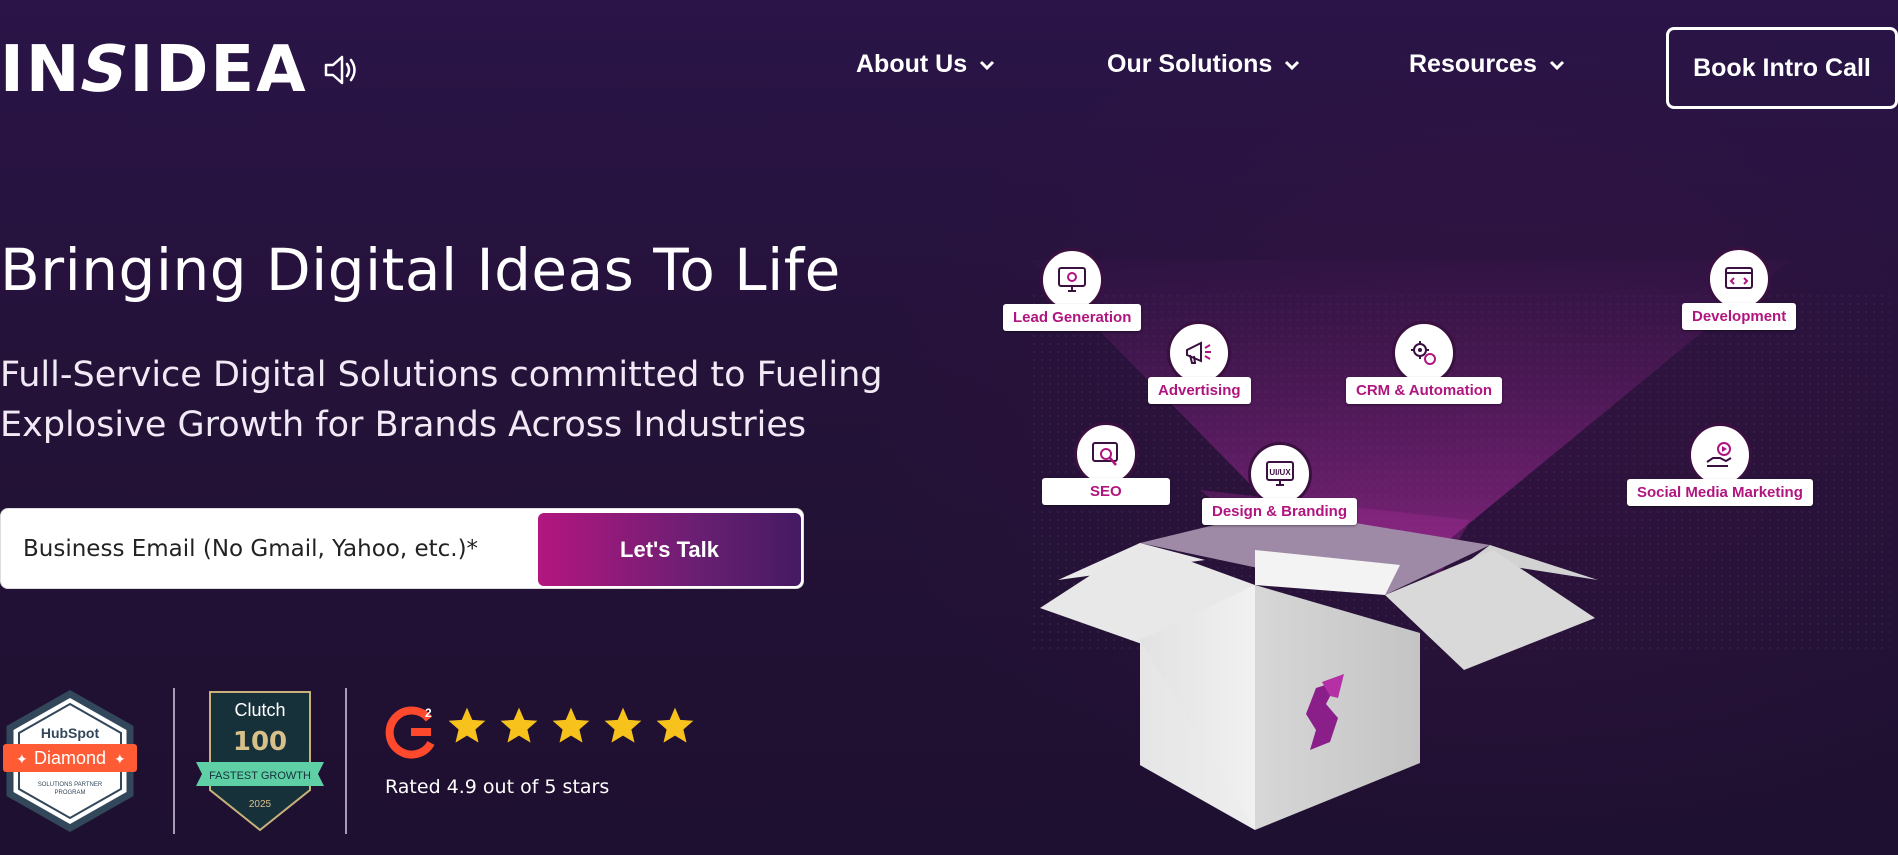  I want to click on service-seo: SEO, so click(1106, 463).